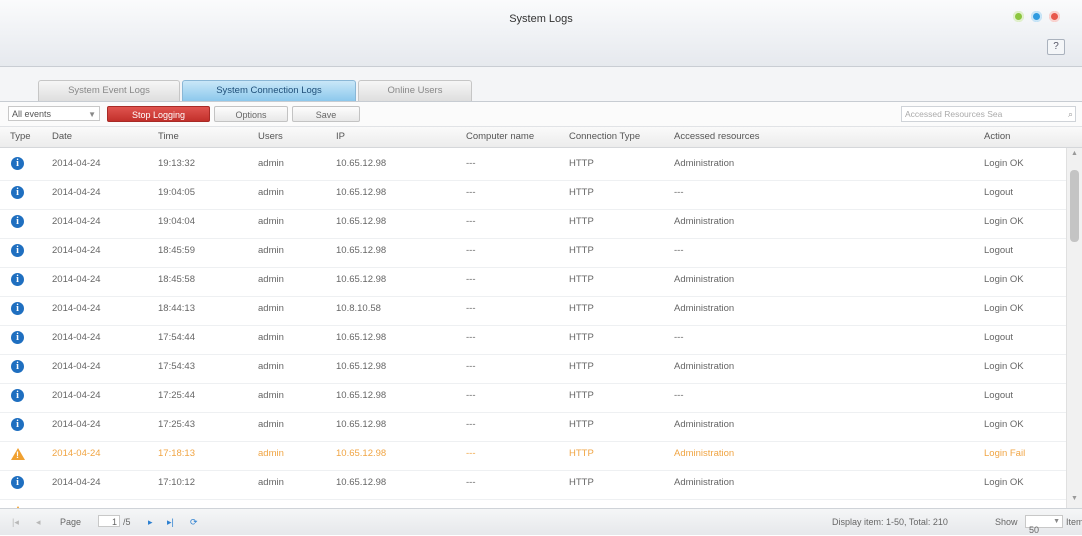 The height and width of the screenshot is (536, 1082). Describe the element at coordinates (988, 114) in the screenshot. I see `search-input: Accessed Resources Sea ⌕` at that location.